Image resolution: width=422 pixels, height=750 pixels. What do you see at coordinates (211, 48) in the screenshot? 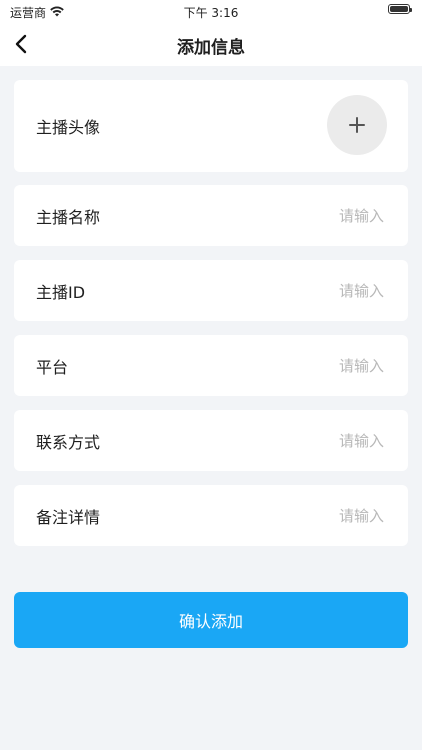
I see `page-title: 添加信息` at bounding box center [211, 48].